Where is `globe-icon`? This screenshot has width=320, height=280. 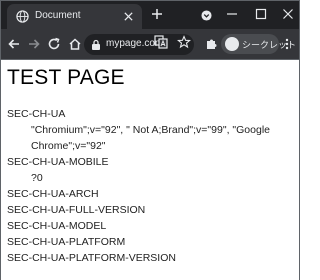 globe-icon is located at coordinates (22, 16).